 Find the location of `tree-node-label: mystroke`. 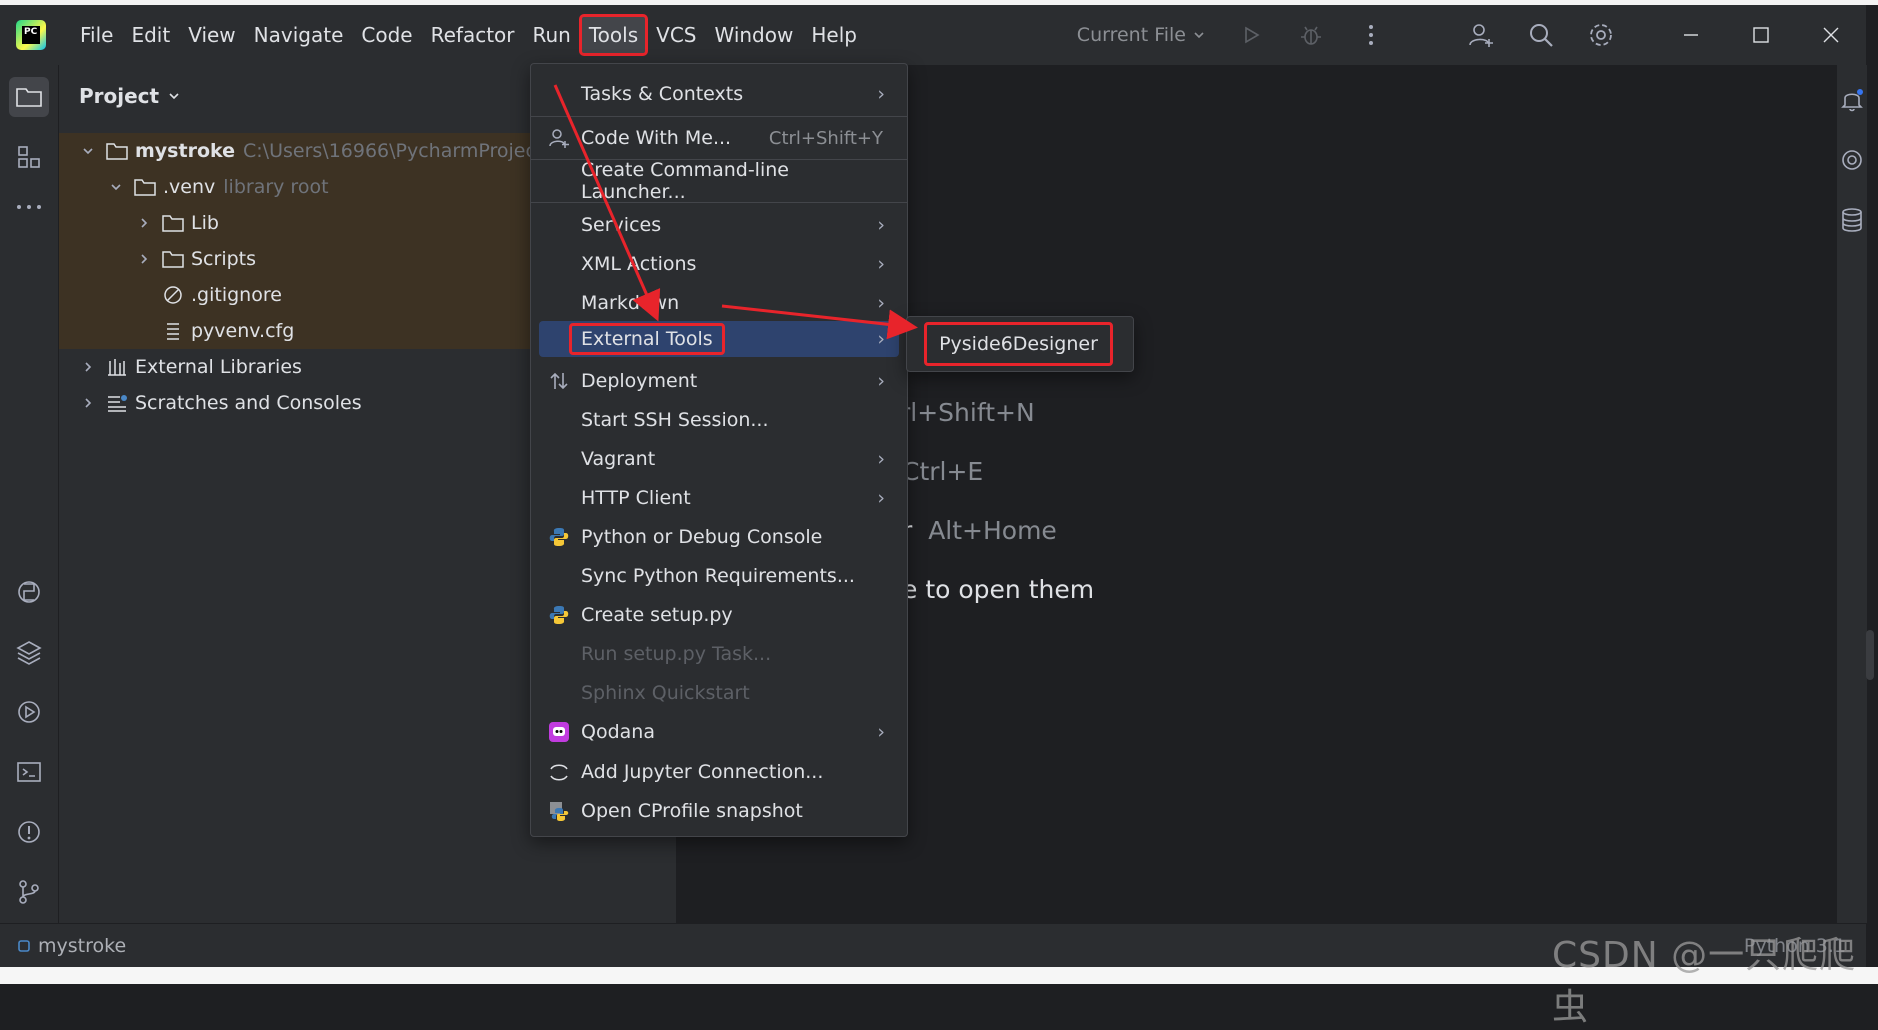

tree-node-label: mystroke is located at coordinates (185, 151).